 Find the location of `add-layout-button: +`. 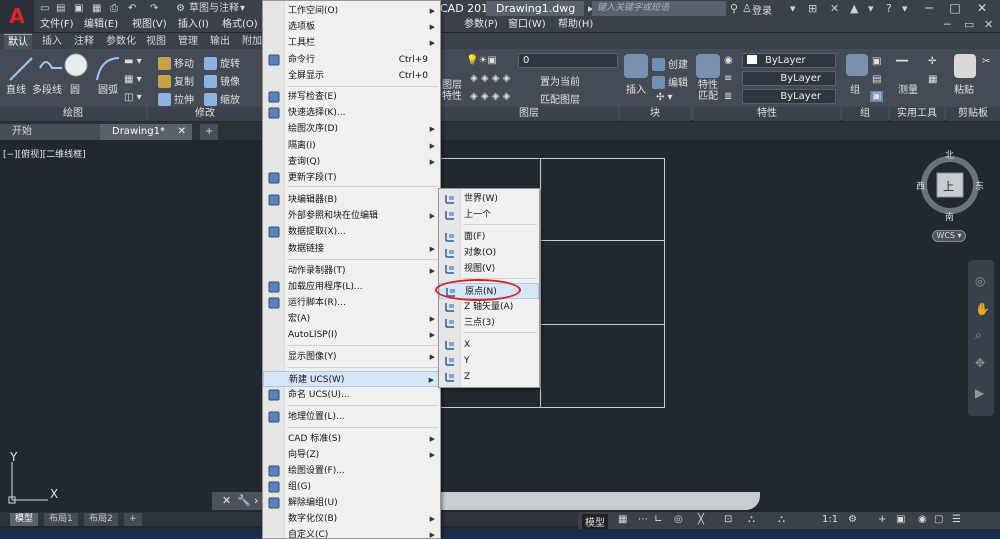

add-layout-button: + is located at coordinates (133, 519).